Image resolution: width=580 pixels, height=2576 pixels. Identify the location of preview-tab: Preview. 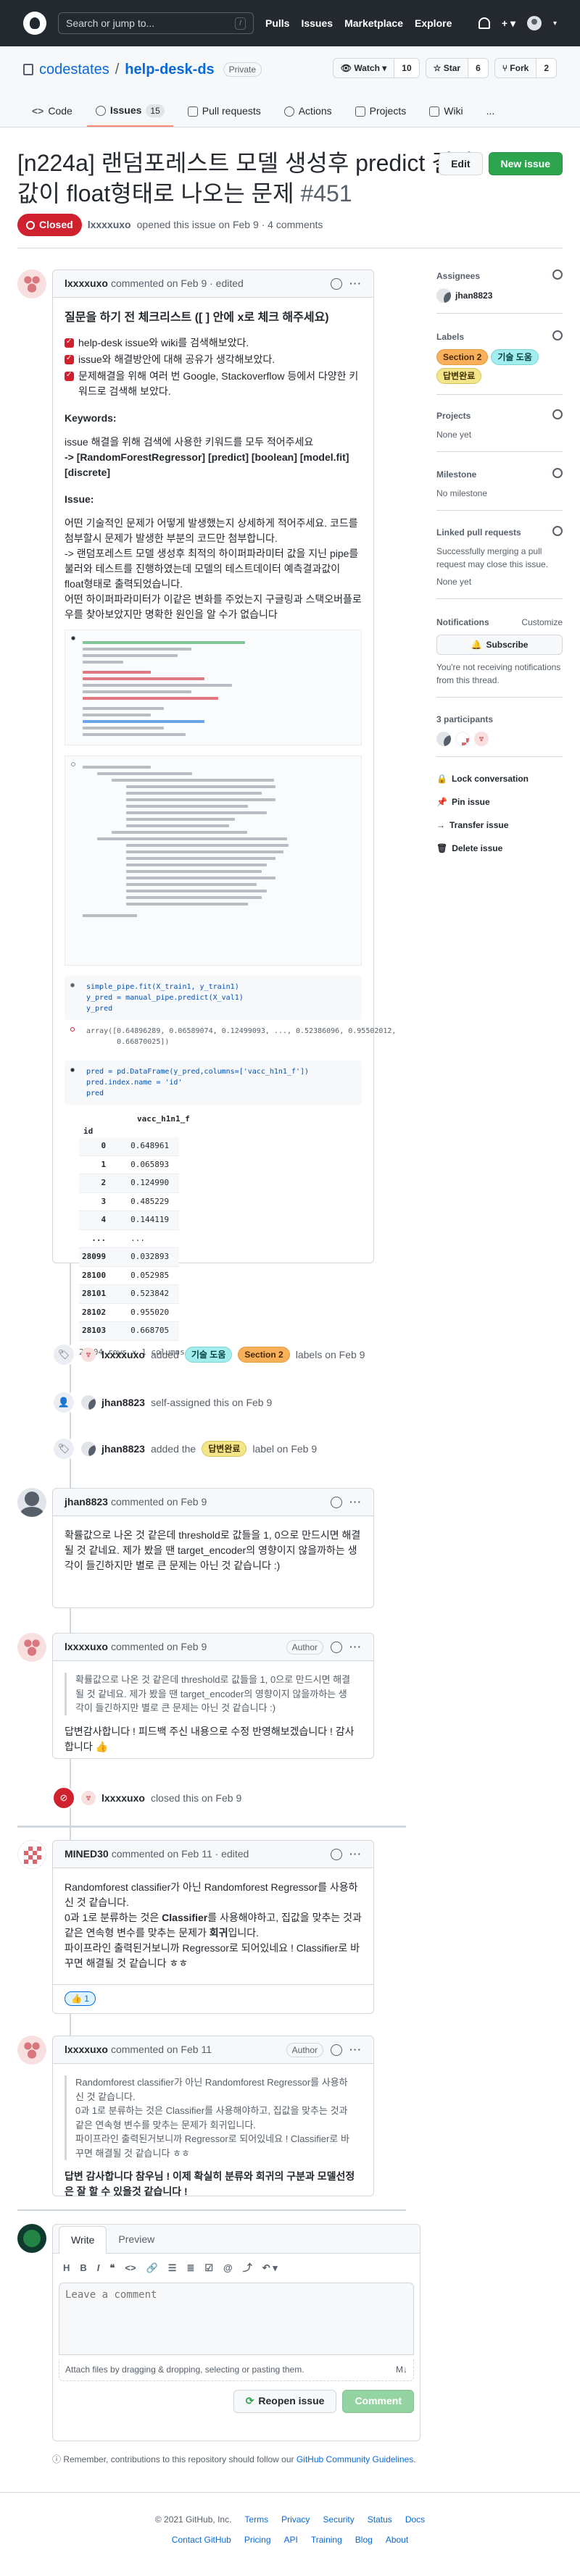
(136, 2239).